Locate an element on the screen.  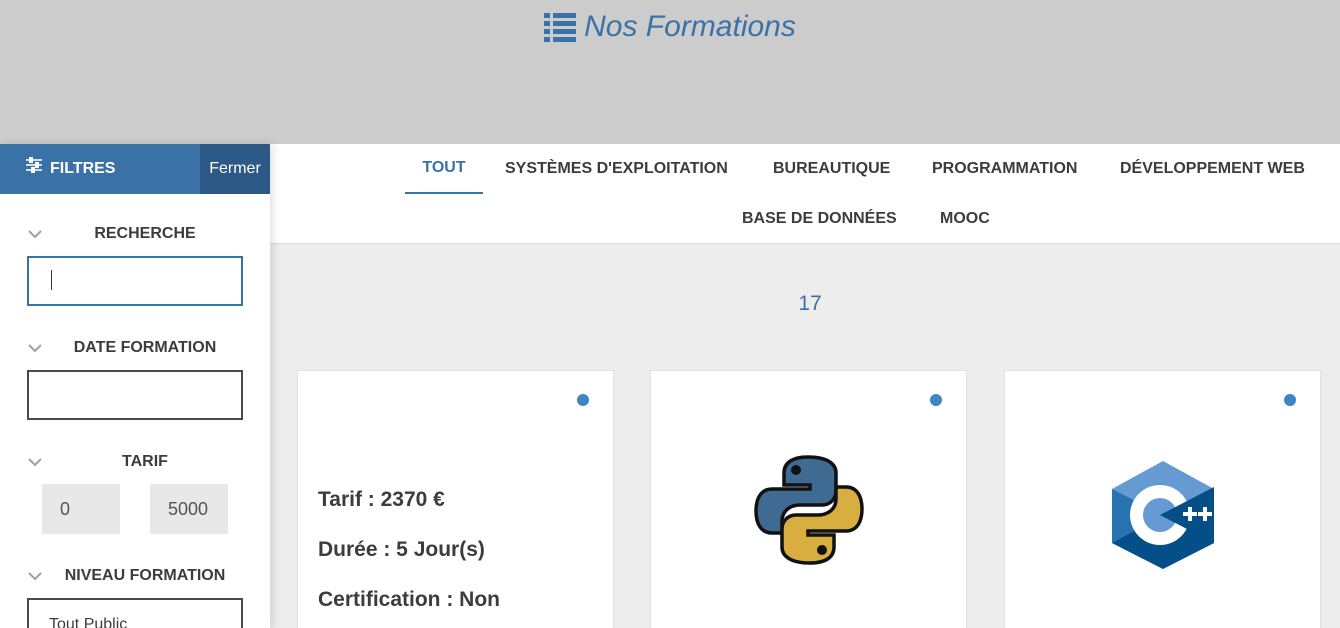
card-tarif: Tarif : 2370 € is located at coordinates (381, 499).